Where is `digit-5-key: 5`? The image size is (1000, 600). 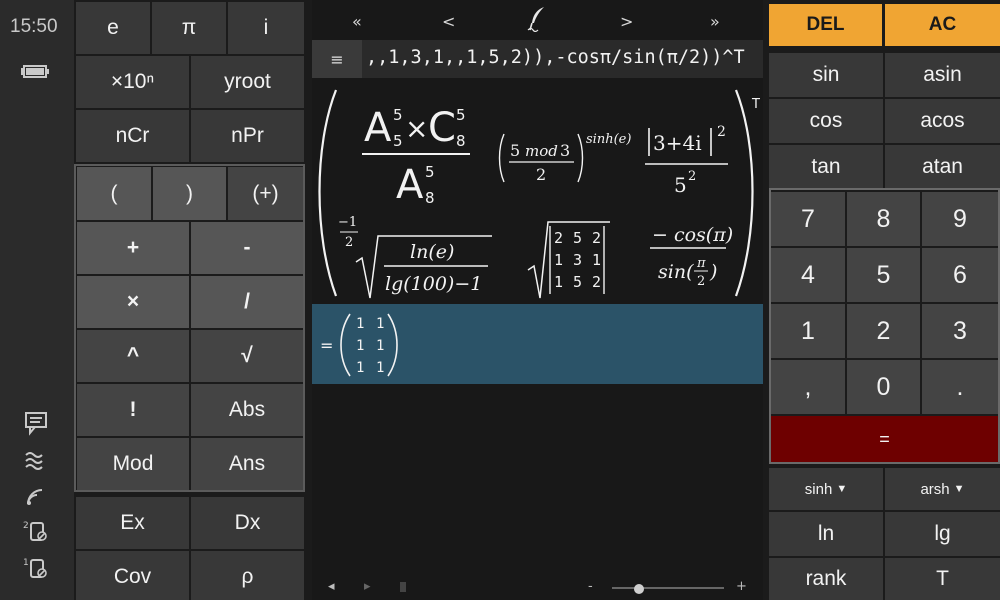 digit-5-key: 5 is located at coordinates (883, 275).